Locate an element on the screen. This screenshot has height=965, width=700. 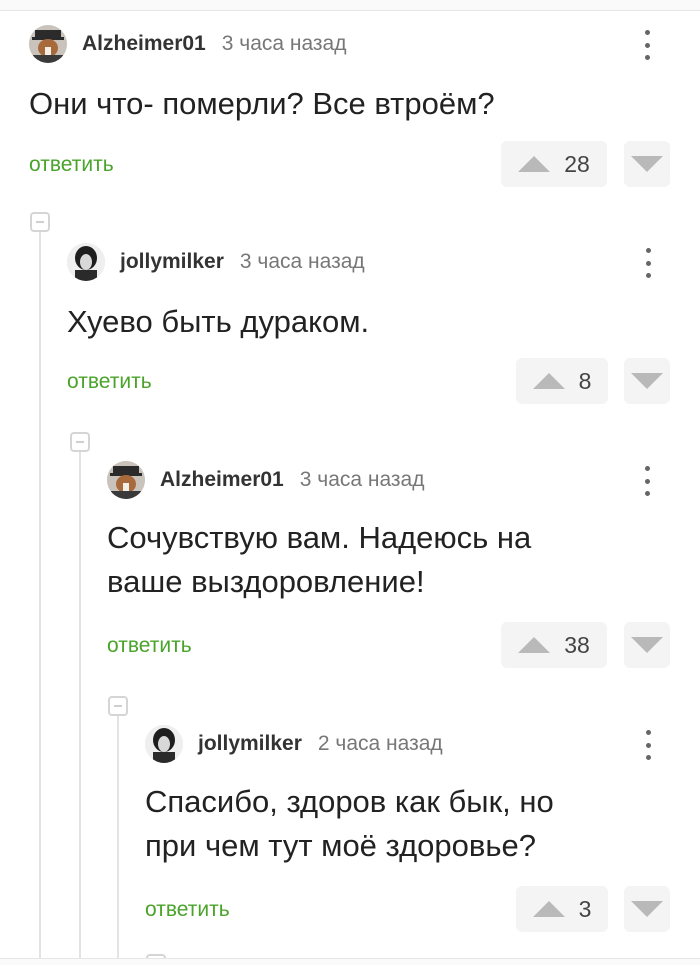
comment-text-line: Сочувствую вам. Надеюсь на is located at coordinates (319, 537).